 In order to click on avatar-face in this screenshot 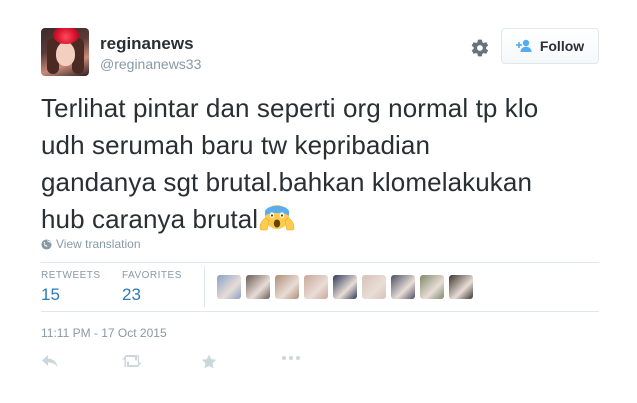, I will do `click(65, 54)`.